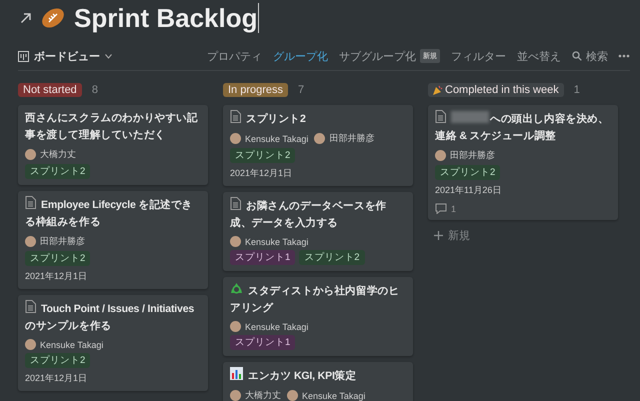  Describe the element at coordinates (113, 145) in the screenshot. I see `task-card: 西さんにスクラムのわかりやすい記事を渡して理解していただく 大橋力丈 スプリント2` at that location.